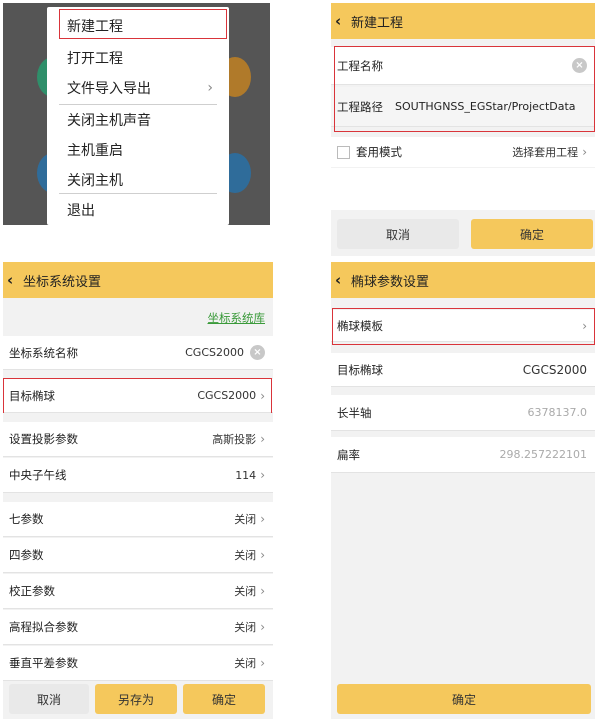  What do you see at coordinates (43, 627) in the screenshot?
I see `row-label: 高程拟合参数` at bounding box center [43, 627].